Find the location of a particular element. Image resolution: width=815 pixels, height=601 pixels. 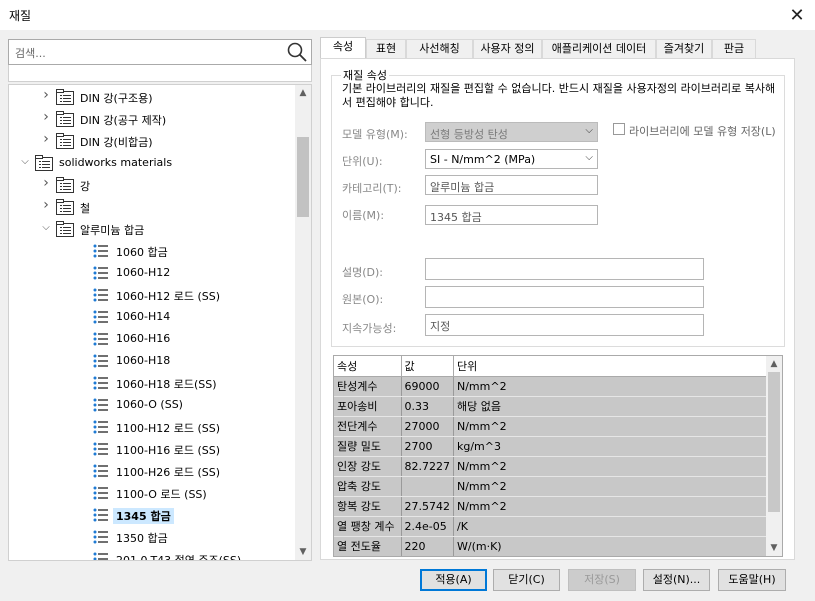

tree-material-item: 1100-H16 로드 (SS) is located at coordinates (153, 449).